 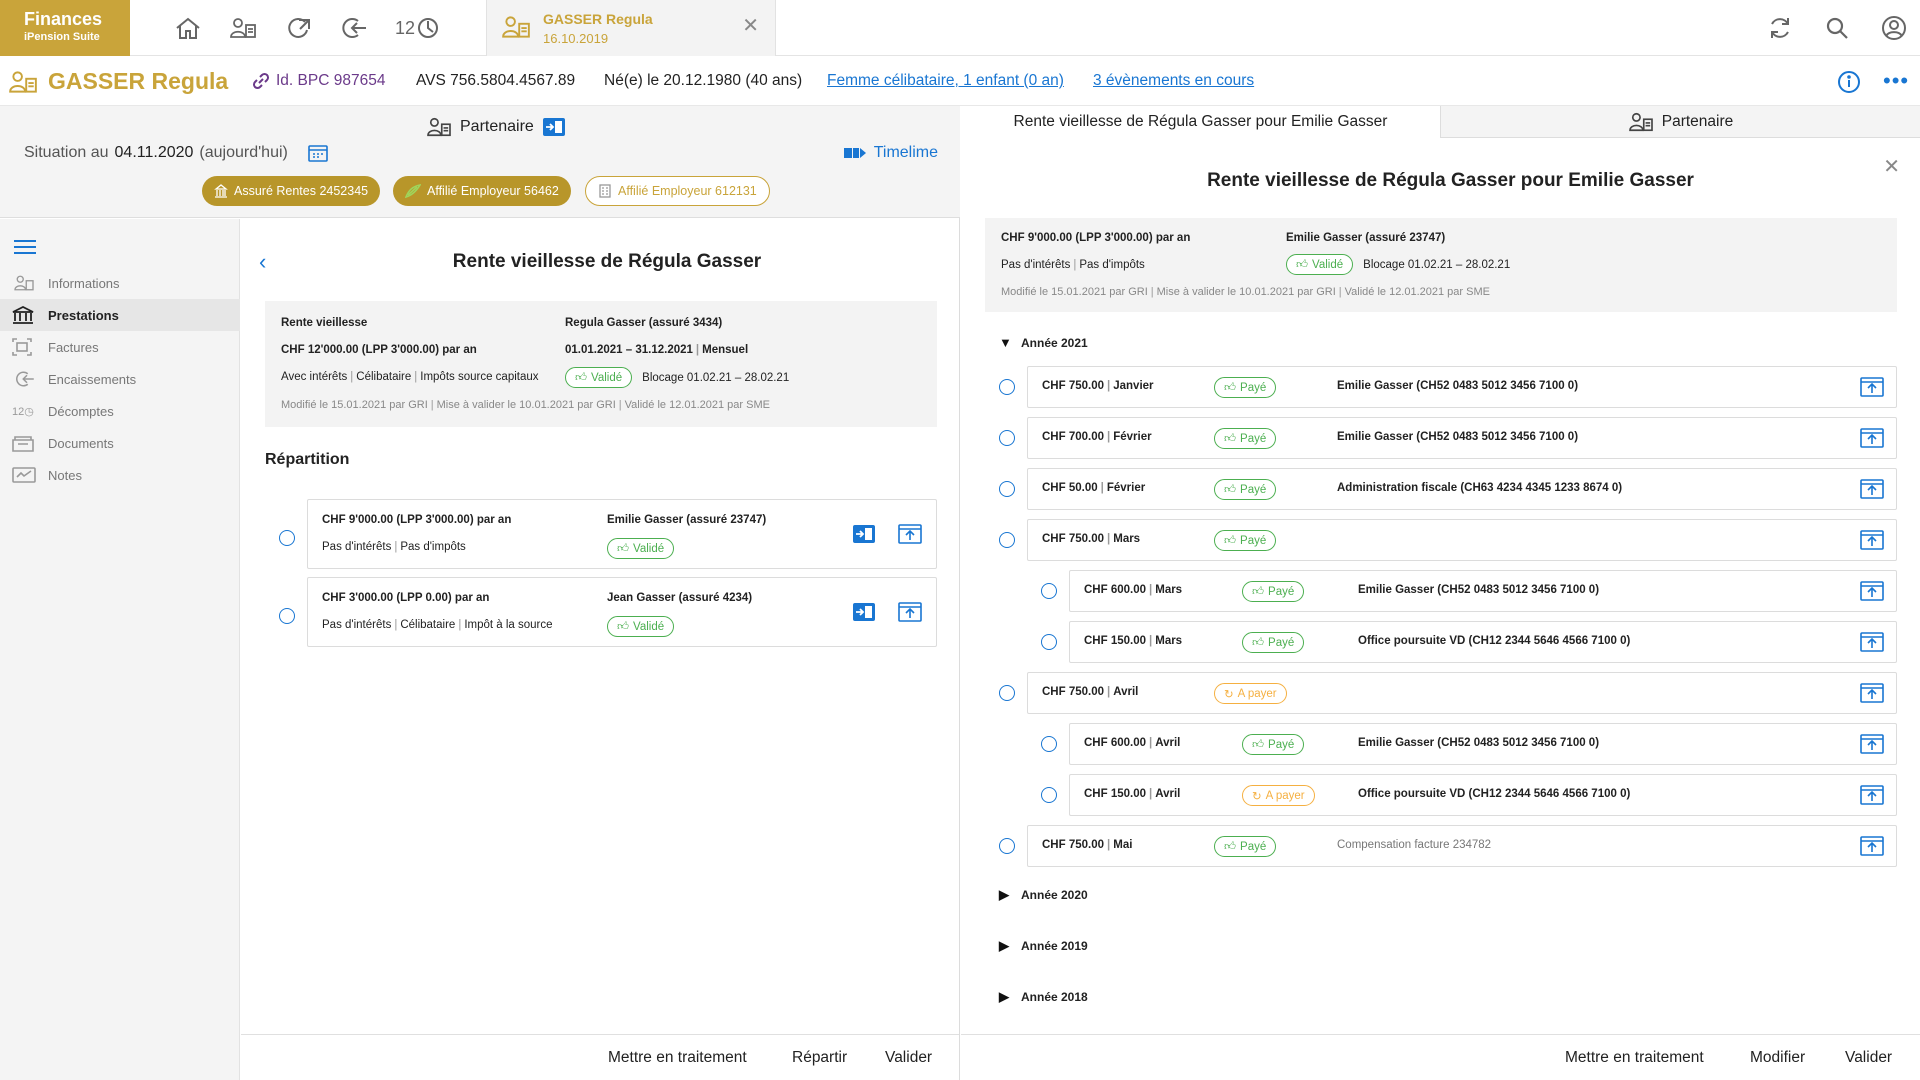 What do you see at coordinates (1437, 264) in the screenshot?
I see `blocage: Blocage 01.02.21 – 28.02.21` at bounding box center [1437, 264].